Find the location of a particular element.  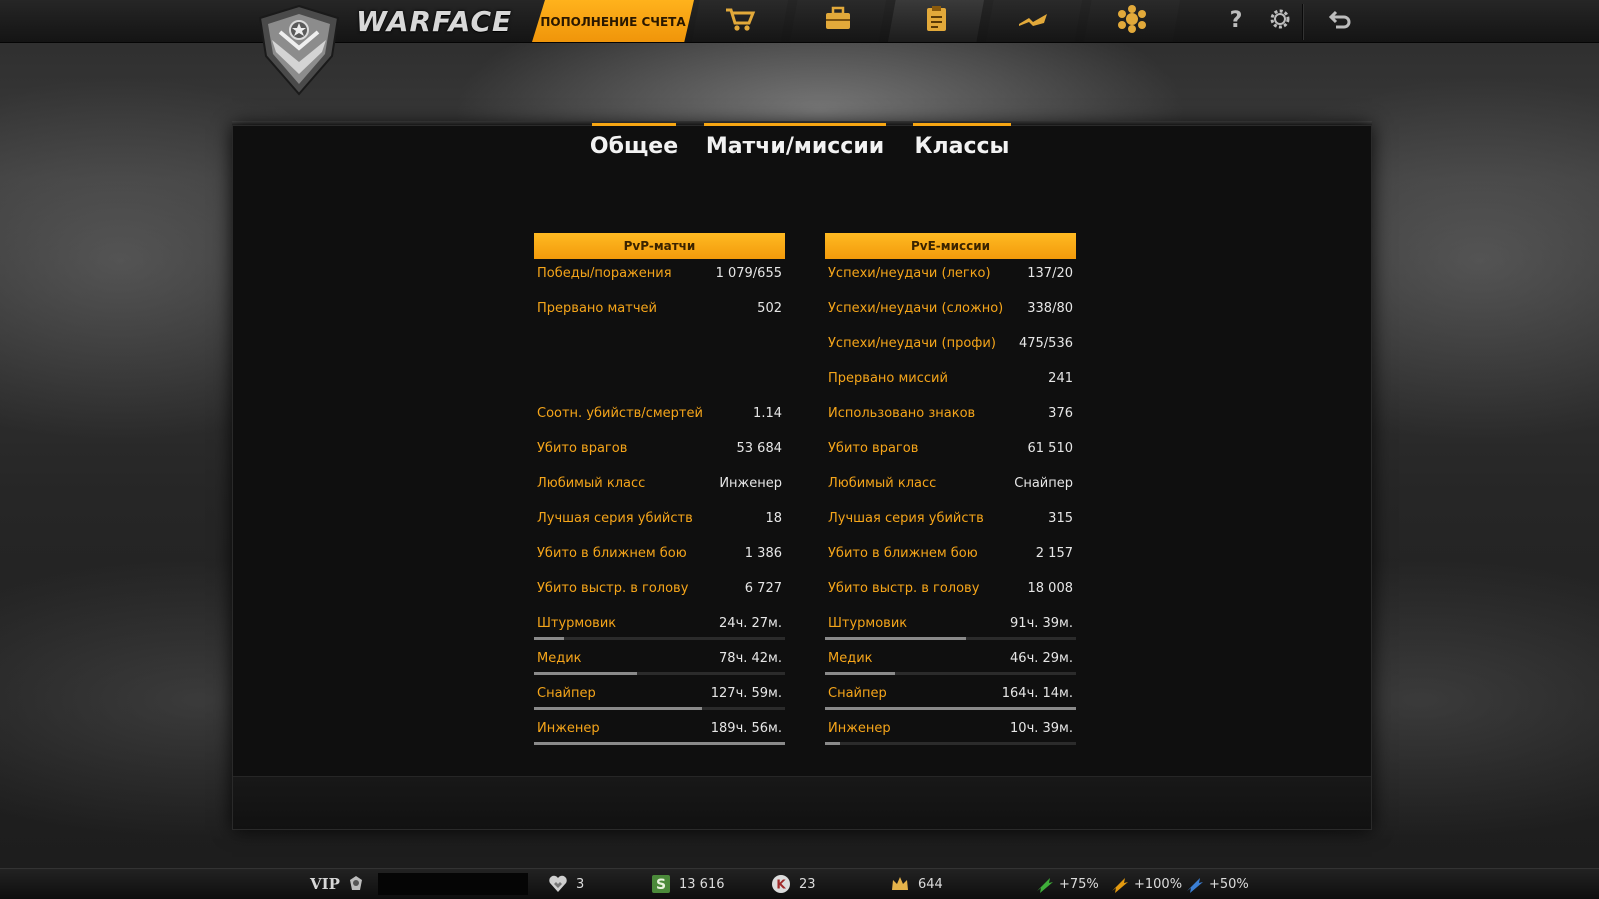

stat-value: Снайпер is located at coordinates (1043, 483).